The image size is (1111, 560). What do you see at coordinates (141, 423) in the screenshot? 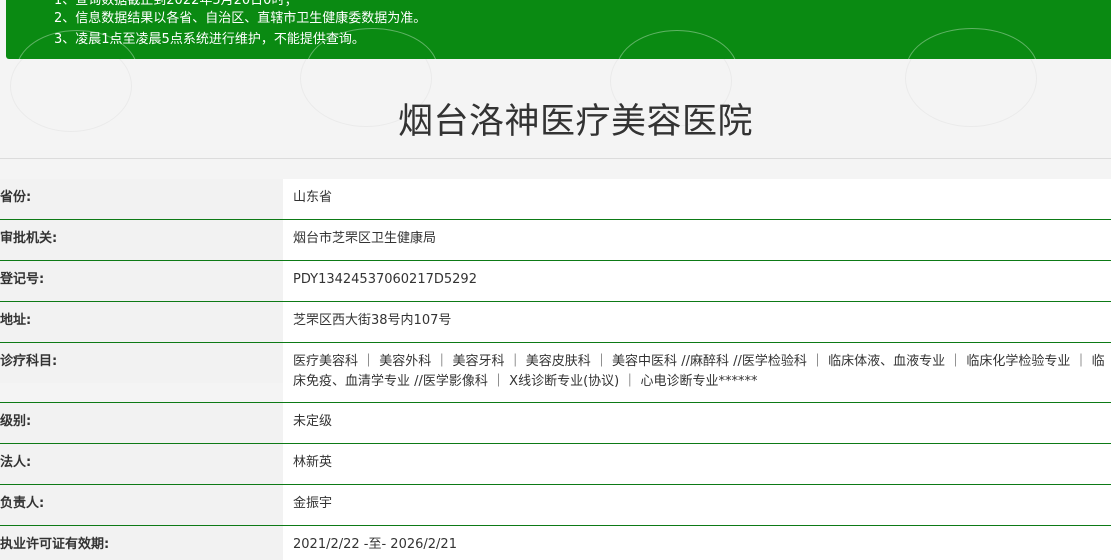
I see `row-label: 级别:` at bounding box center [141, 423].